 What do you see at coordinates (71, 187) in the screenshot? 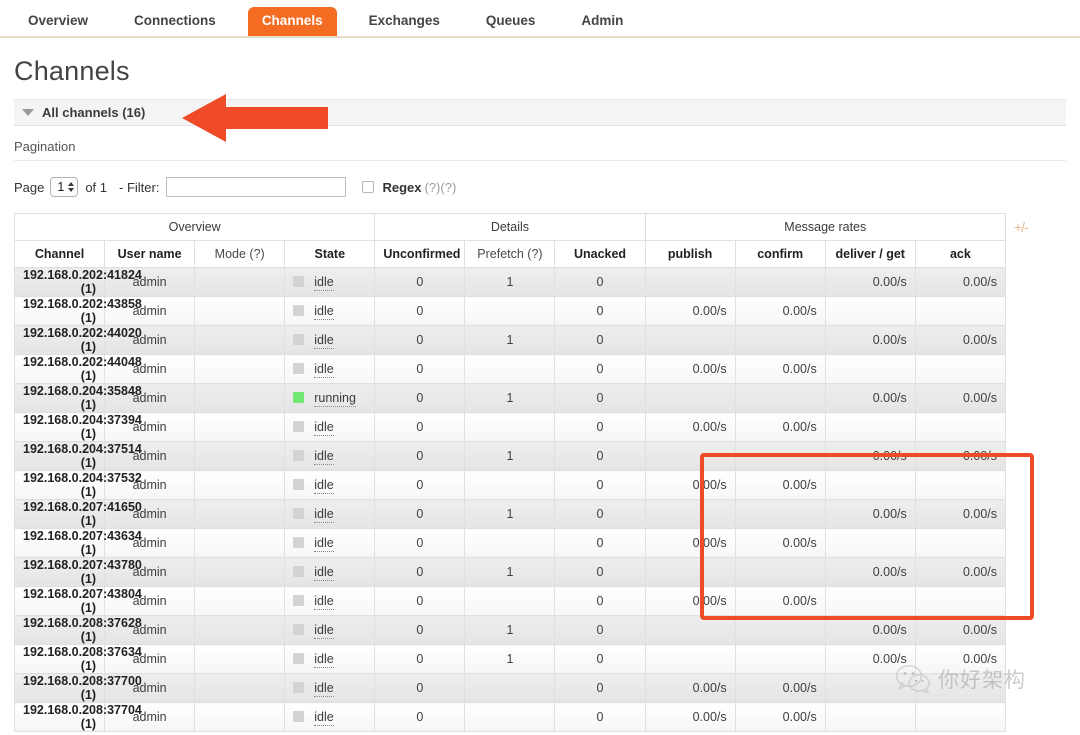
I see `stepper-arrows-icon` at bounding box center [71, 187].